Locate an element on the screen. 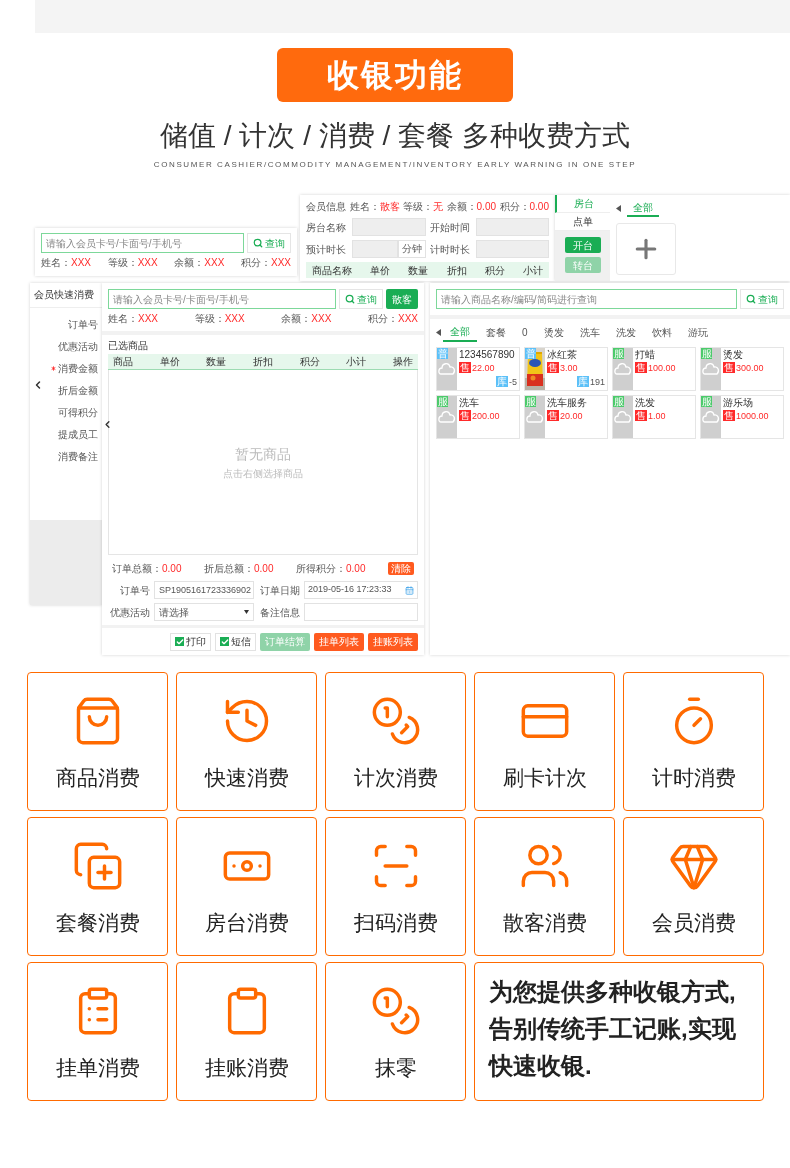 The image size is (790, 1168). price-text: 售 1.00 is located at coordinates (651, 416).